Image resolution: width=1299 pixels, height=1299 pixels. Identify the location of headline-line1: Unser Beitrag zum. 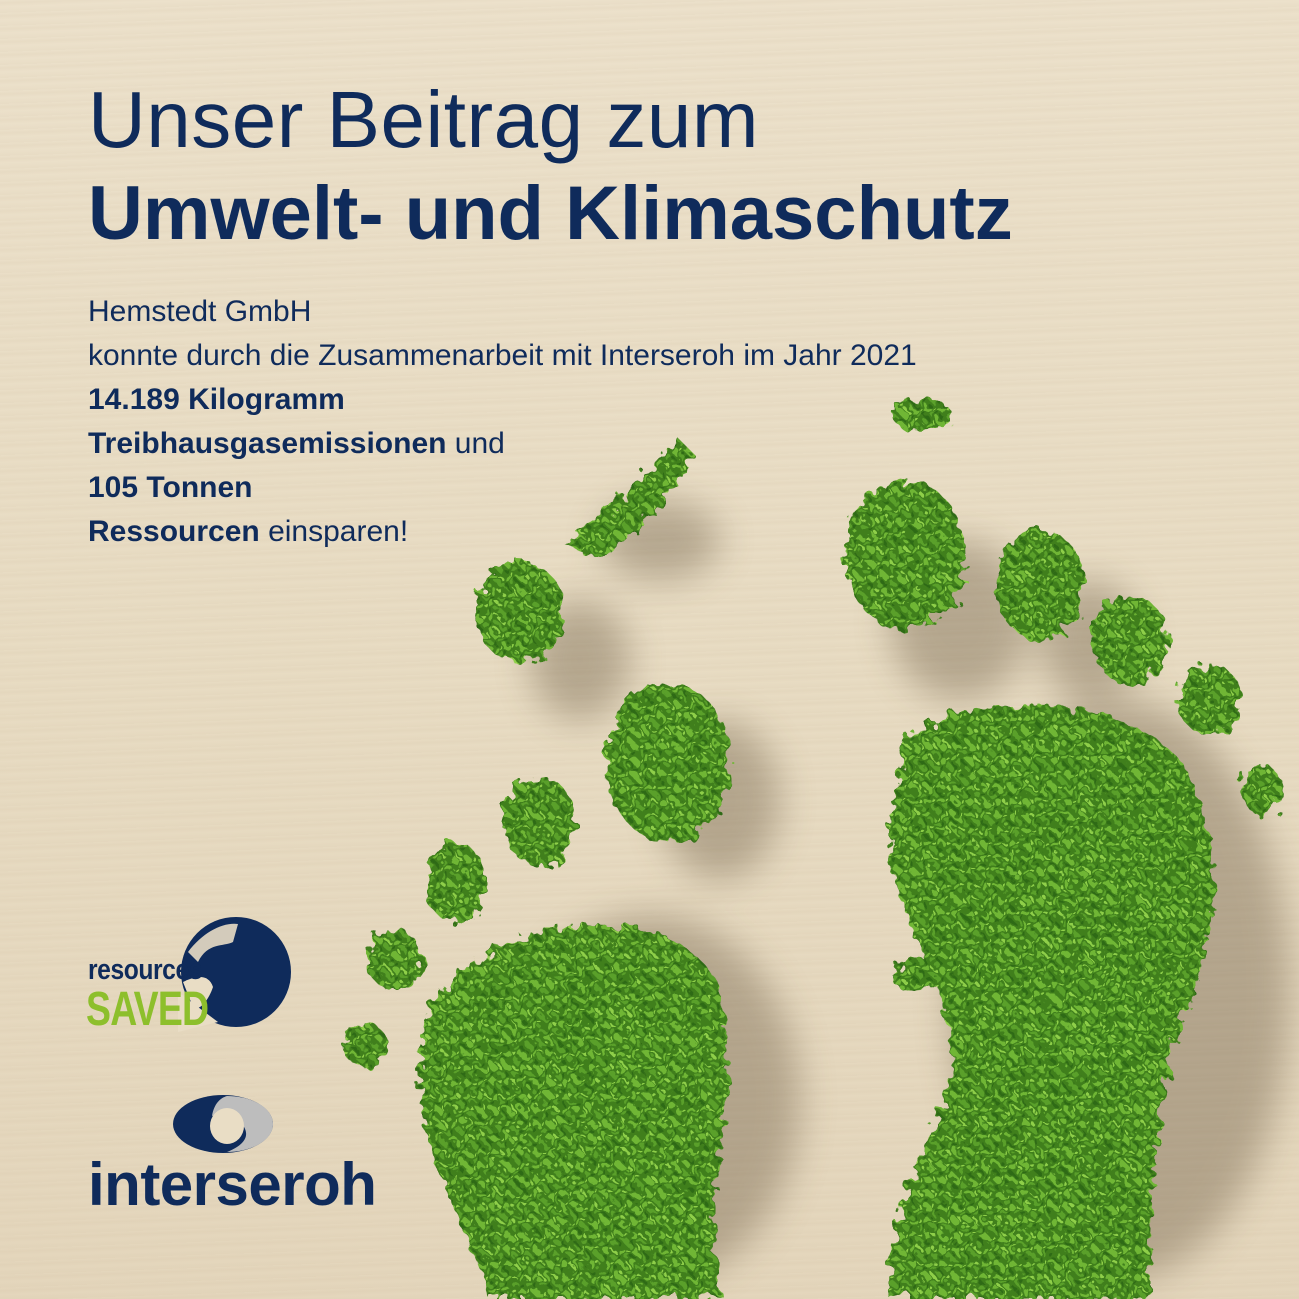
(423, 119).